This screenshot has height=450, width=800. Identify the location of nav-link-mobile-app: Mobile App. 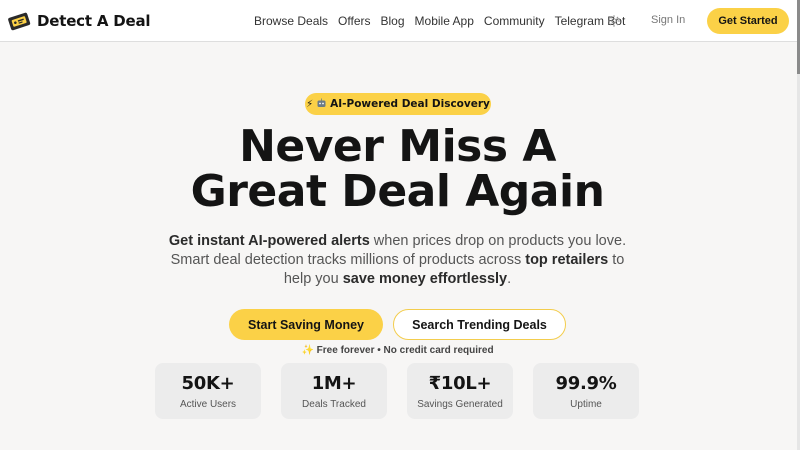
(444, 21).